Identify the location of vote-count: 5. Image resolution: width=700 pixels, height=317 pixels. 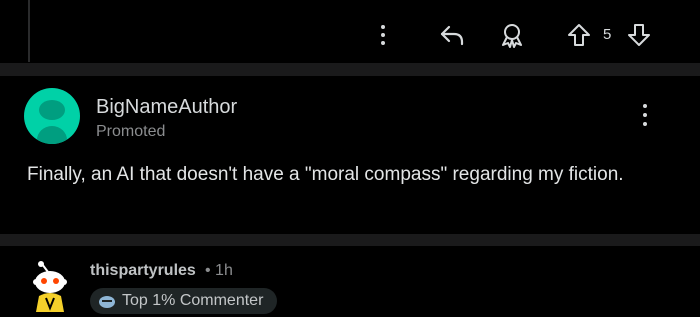
(607, 34).